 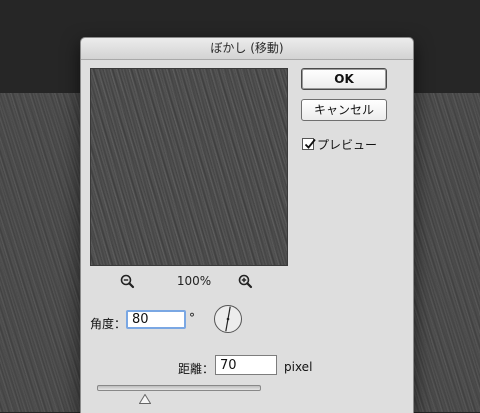 I want to click on distance-input, so click(x=246, y=365).